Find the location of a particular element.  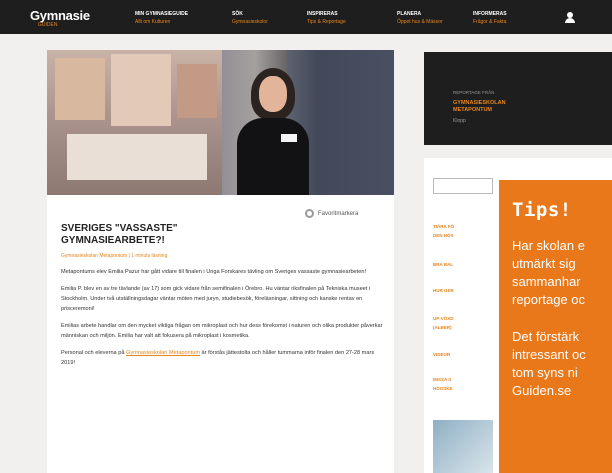

sidebar-item: DEN HÖS is located at coordinates (443, 235).